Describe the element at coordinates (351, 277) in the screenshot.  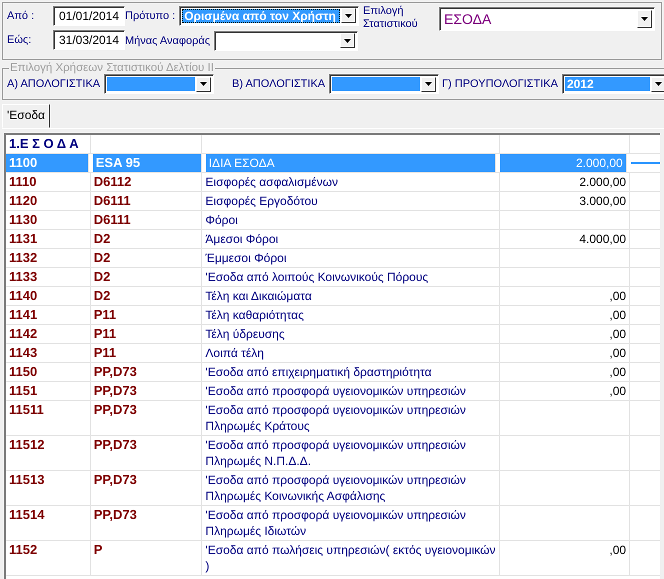
I see `description-cell: 'Εσοδα από λοιπούς Κοινωνικούς Πόρους` at that location.